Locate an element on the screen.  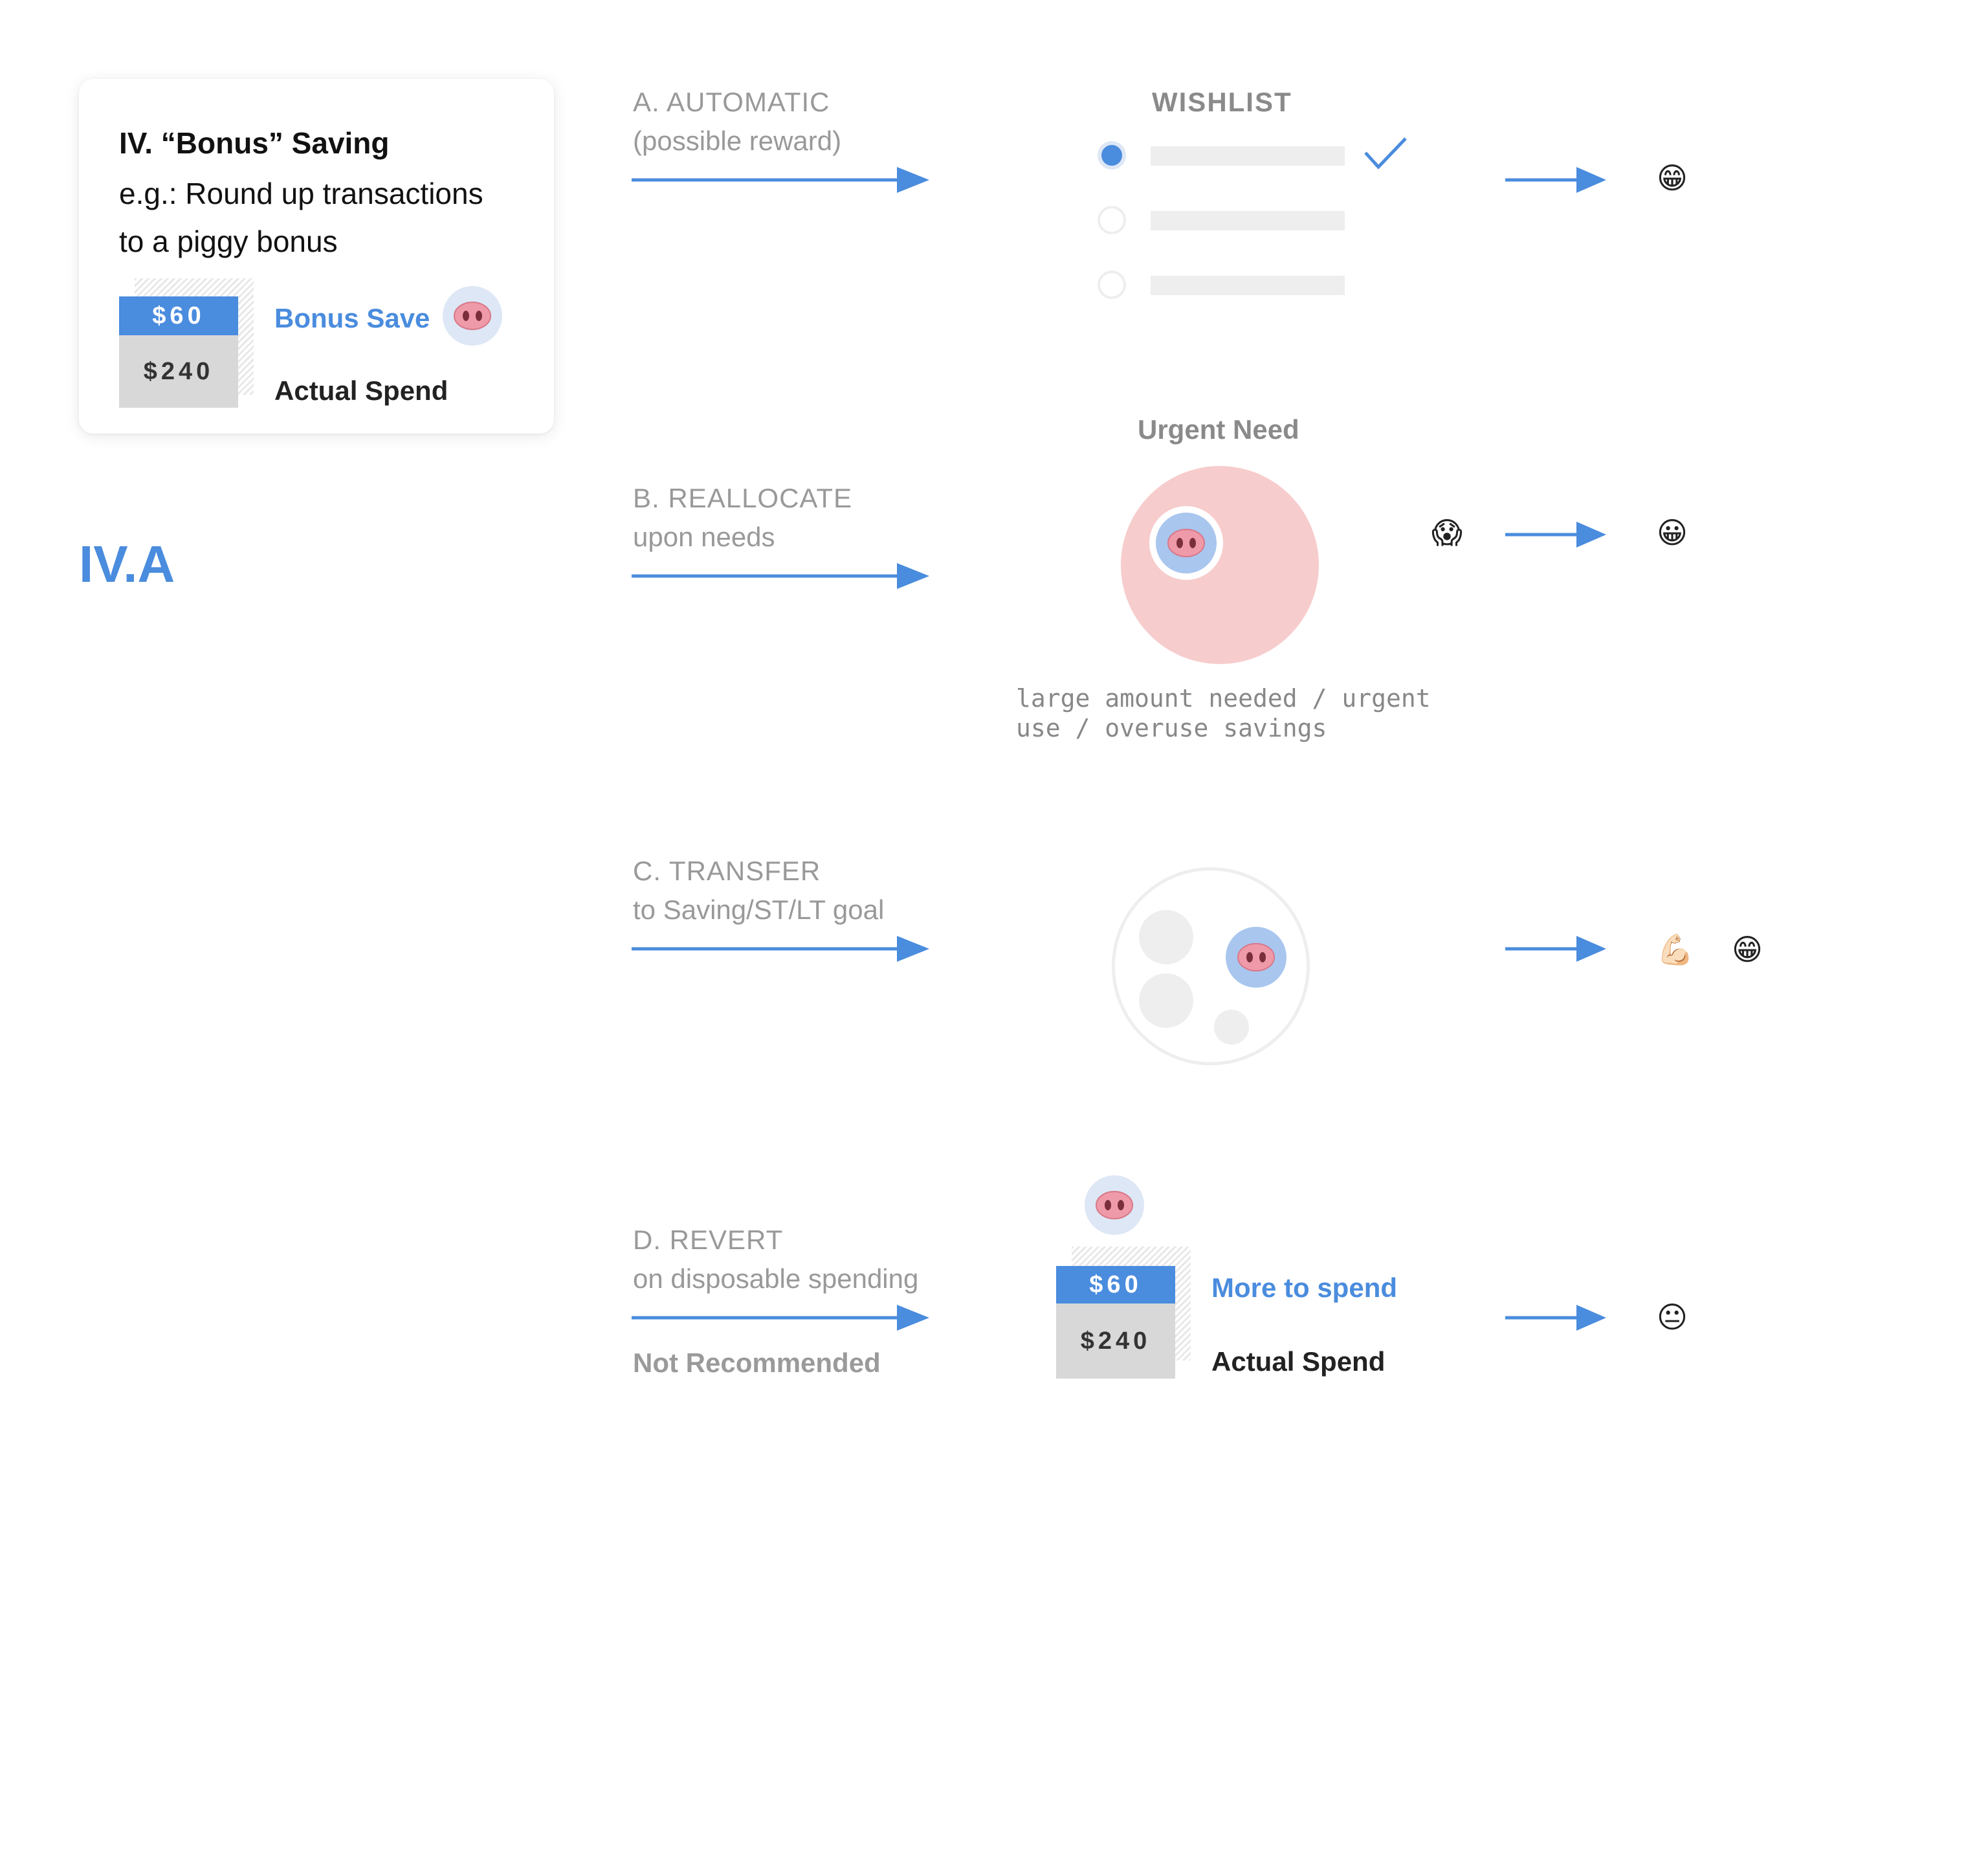
urgent-need-heading: Urgent Need is located at coordinates (1218, 429).